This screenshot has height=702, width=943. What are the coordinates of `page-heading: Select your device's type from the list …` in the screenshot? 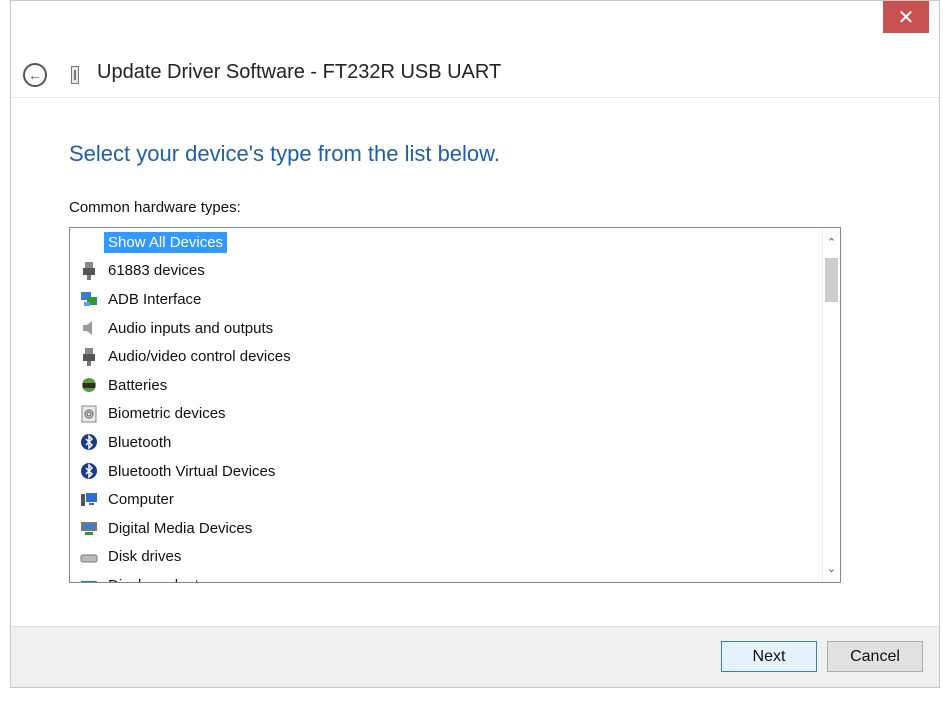 It's located at (284, 153).